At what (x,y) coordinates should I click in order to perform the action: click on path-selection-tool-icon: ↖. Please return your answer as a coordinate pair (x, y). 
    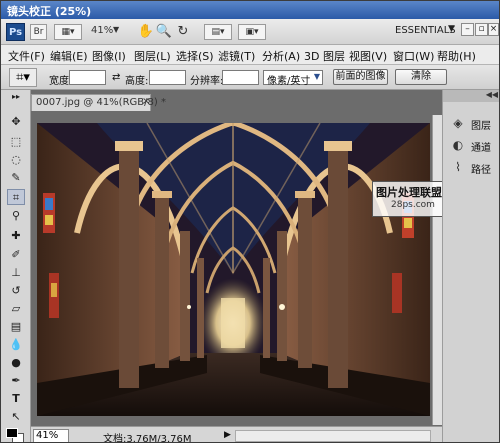
    Looking at the image, I should click on (16, 417).